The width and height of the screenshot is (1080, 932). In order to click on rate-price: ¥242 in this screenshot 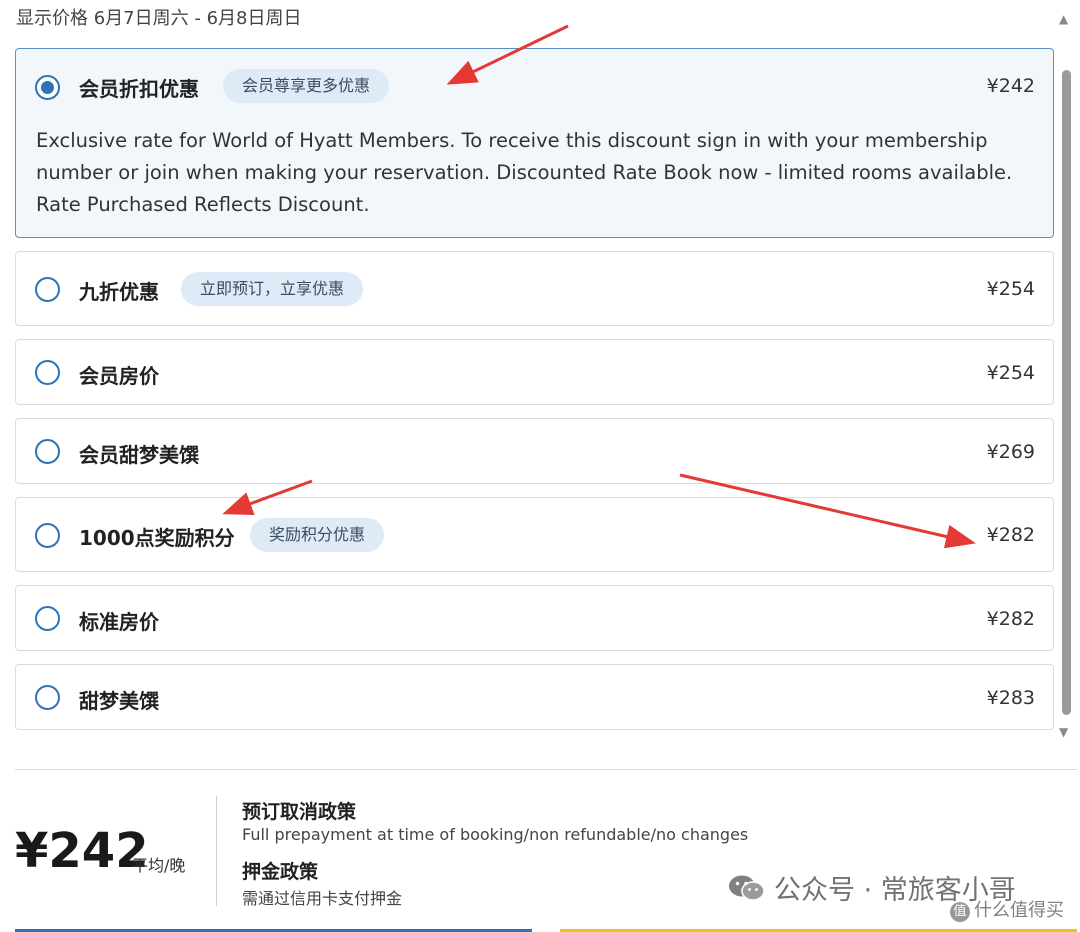, I will do `click(1010, 86)`.